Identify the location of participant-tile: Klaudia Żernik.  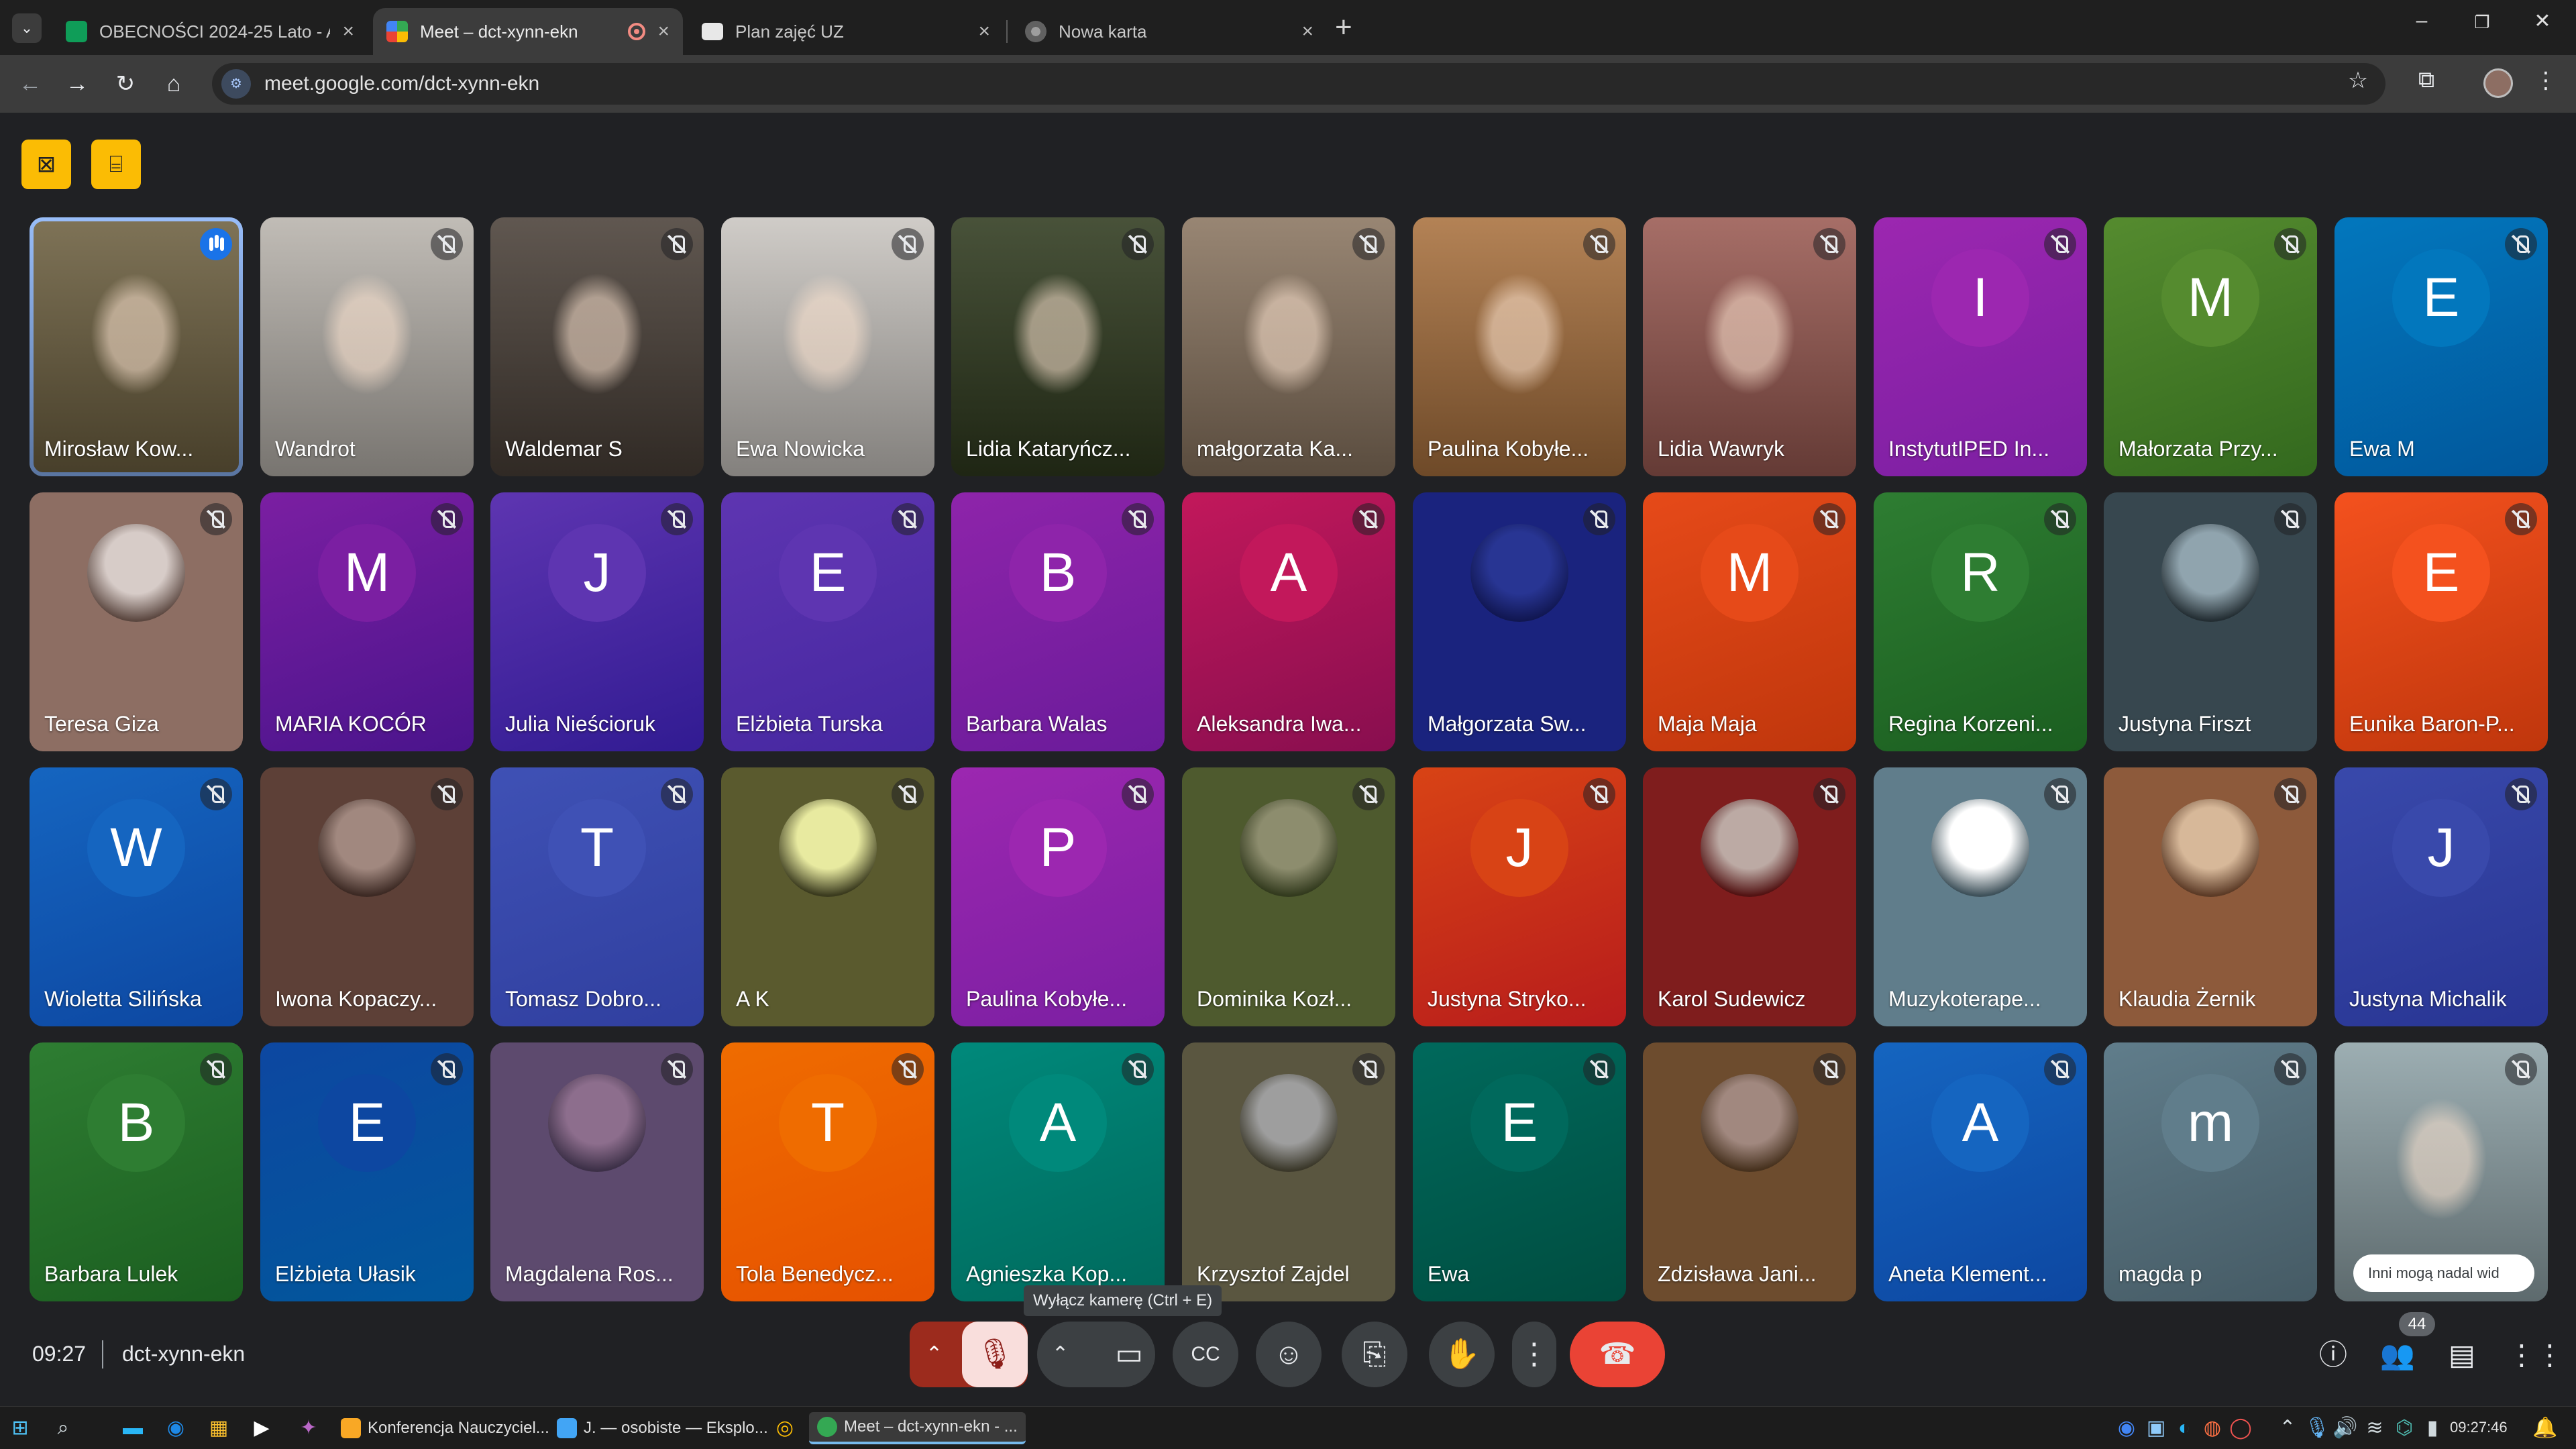
(2210, 896).